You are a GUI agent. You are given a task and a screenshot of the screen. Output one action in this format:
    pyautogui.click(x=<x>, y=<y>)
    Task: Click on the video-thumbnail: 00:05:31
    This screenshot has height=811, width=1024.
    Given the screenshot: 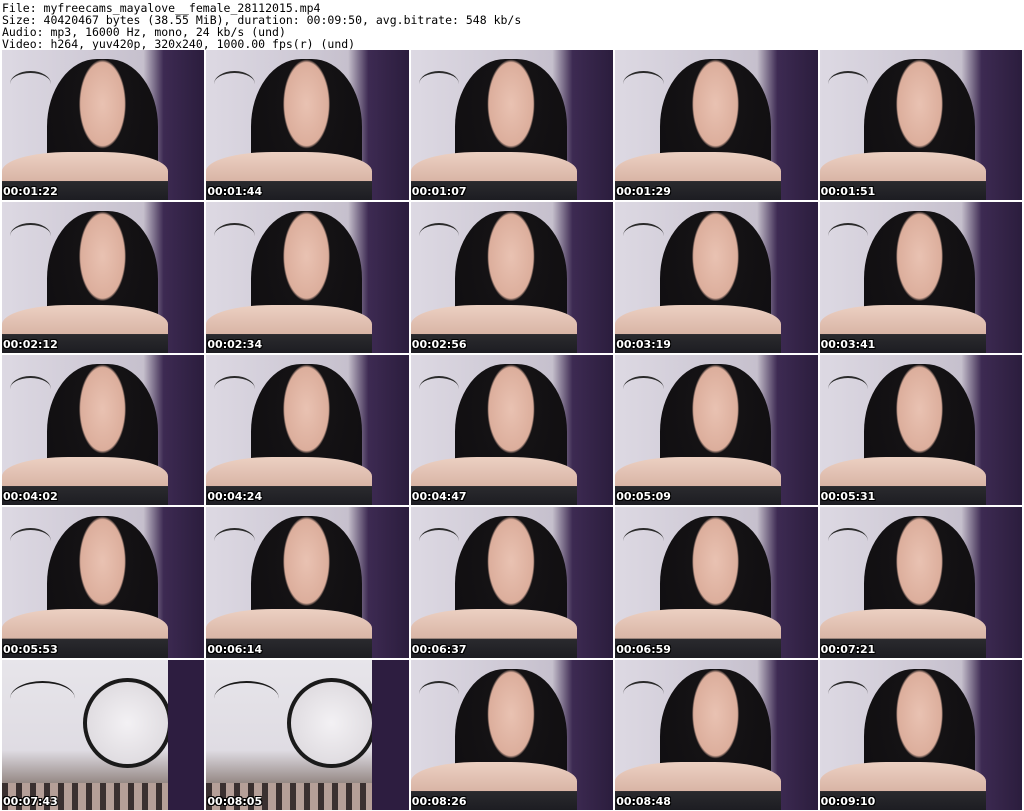 What is the action you would take?
    pyautogui.click(x=920, y=430)
    